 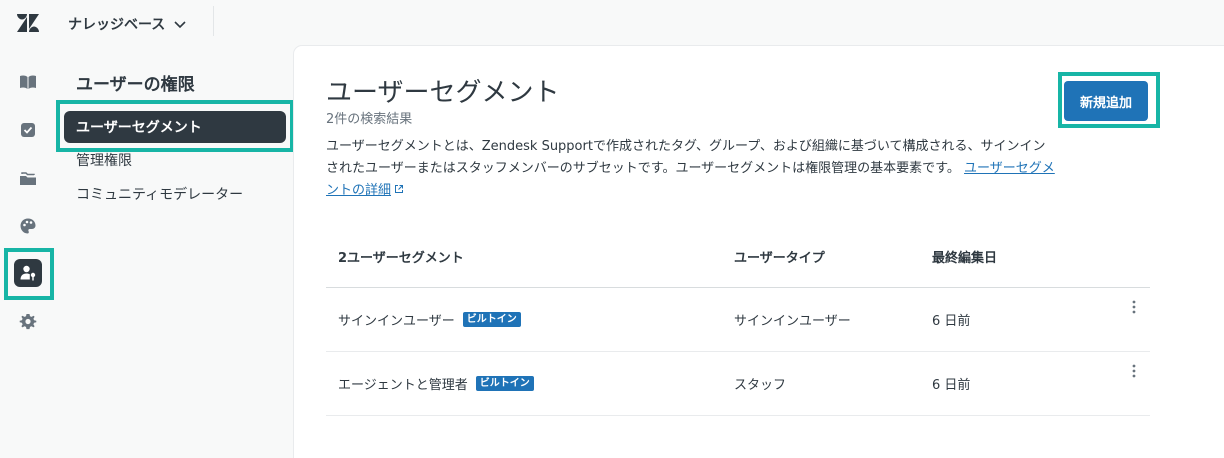 What do you see at coordinates (964, 256) in the screenshot?
I see `header-last-edited: 最終編集日` at bounding box center [964, 256].